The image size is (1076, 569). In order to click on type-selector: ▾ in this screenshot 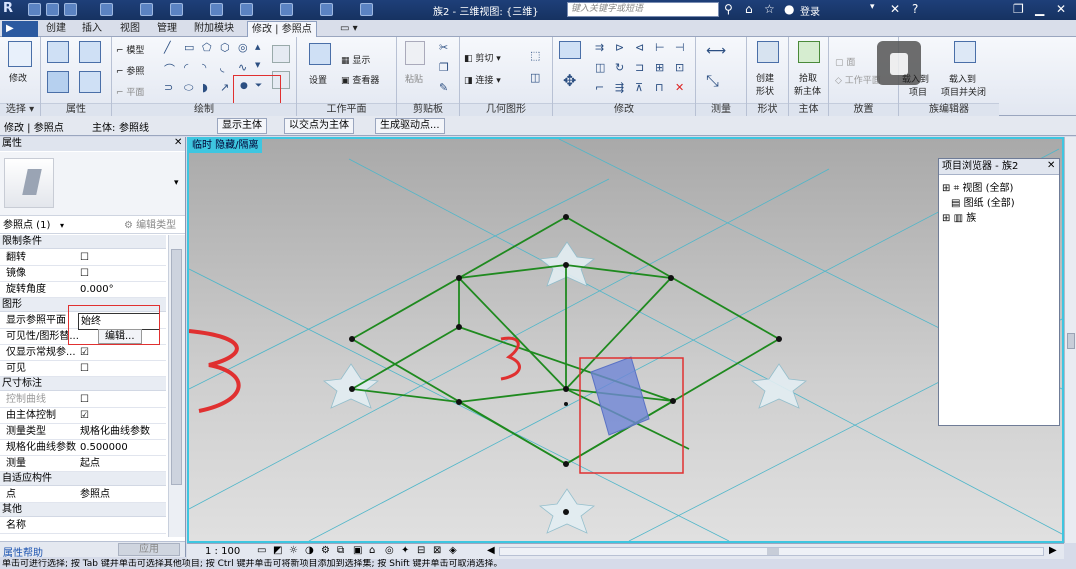, I will do `click(92, 184)`.